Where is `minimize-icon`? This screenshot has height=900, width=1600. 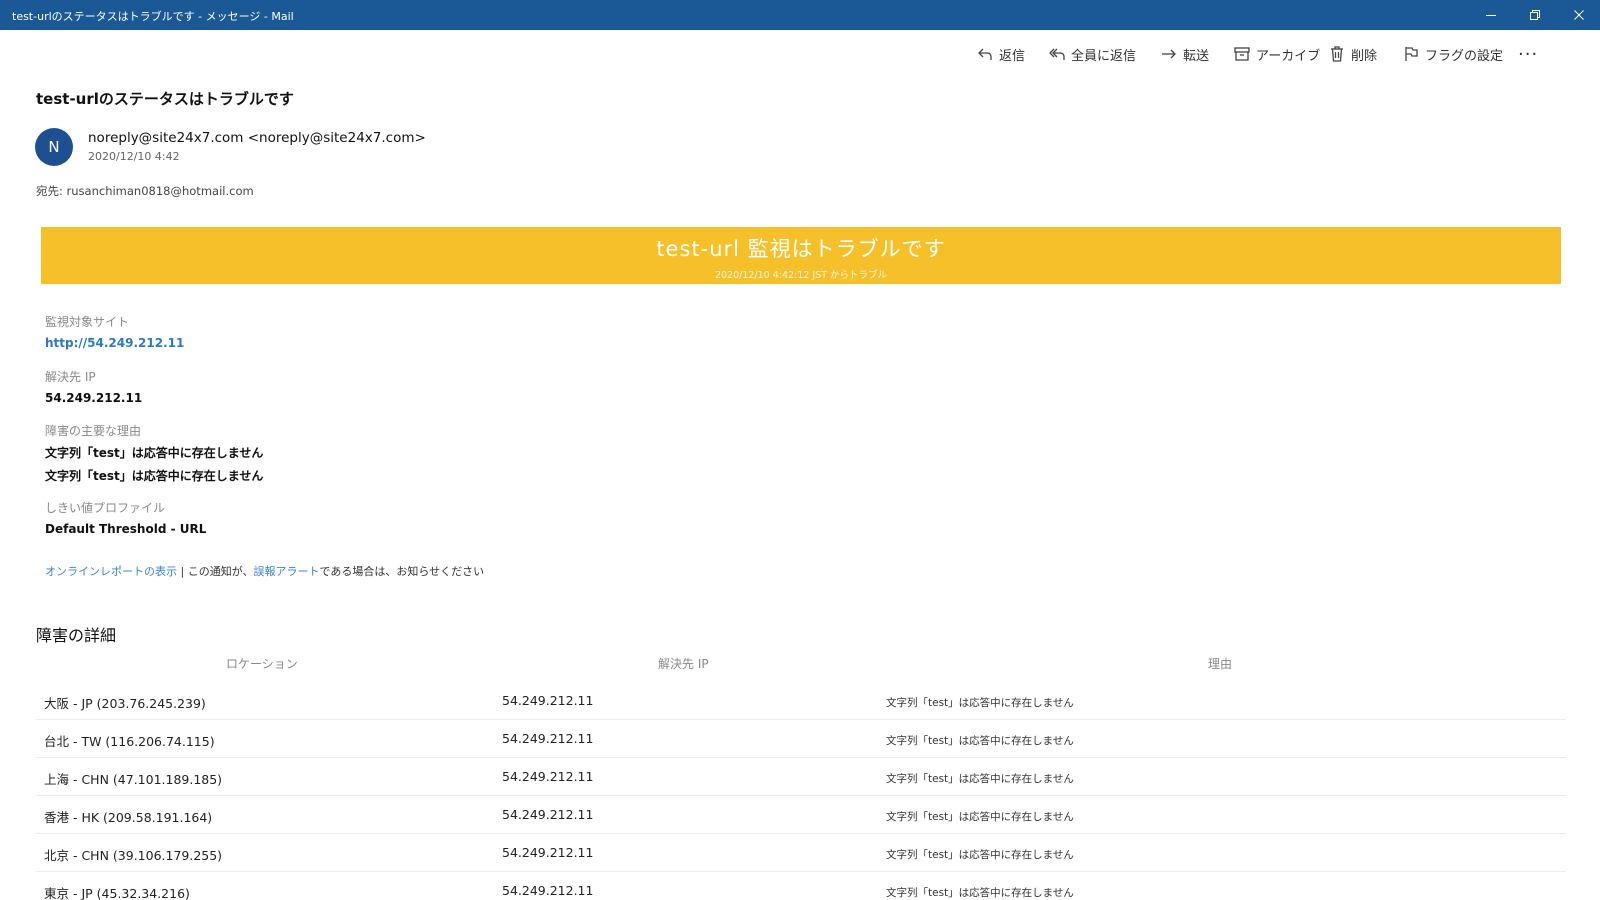
minimize-icon is located at coordinates (1491, 15).